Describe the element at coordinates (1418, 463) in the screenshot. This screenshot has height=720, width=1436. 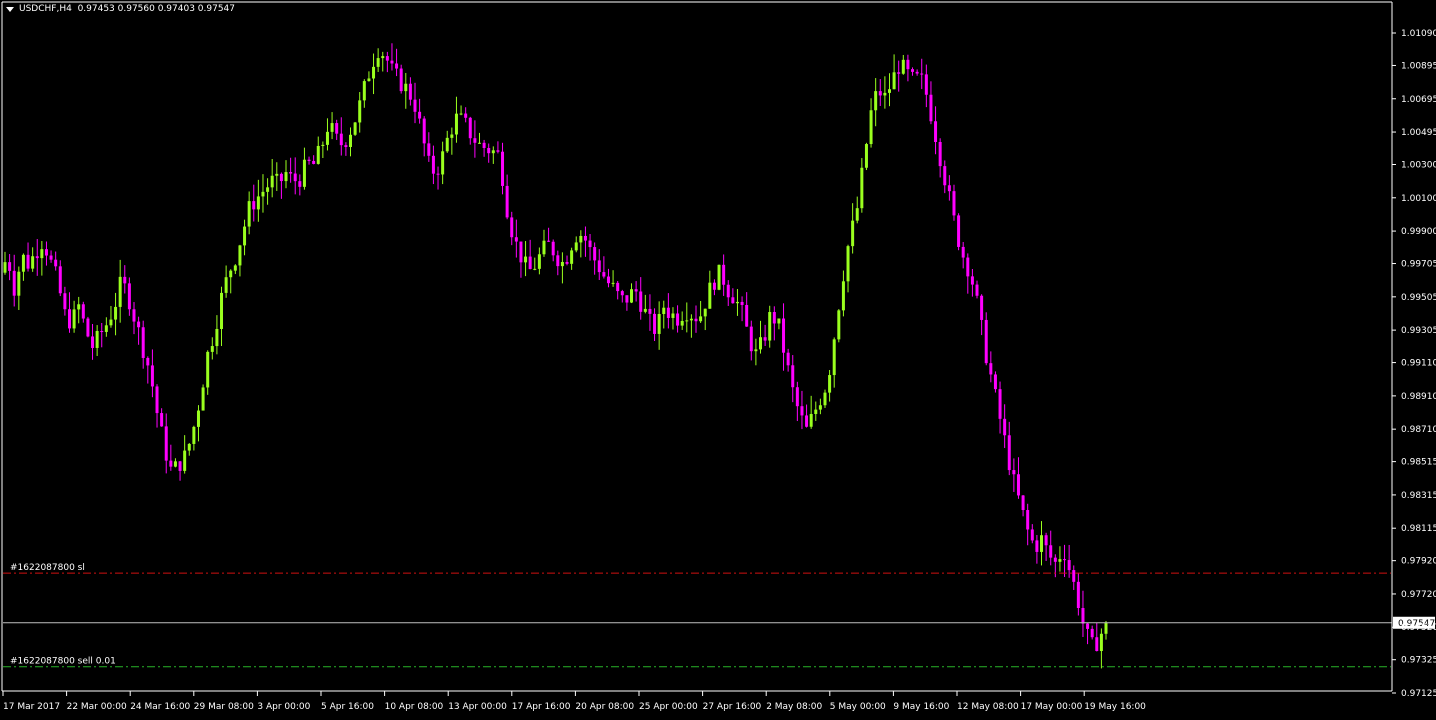
I see `price-tick-label: 0.98515` at that location.